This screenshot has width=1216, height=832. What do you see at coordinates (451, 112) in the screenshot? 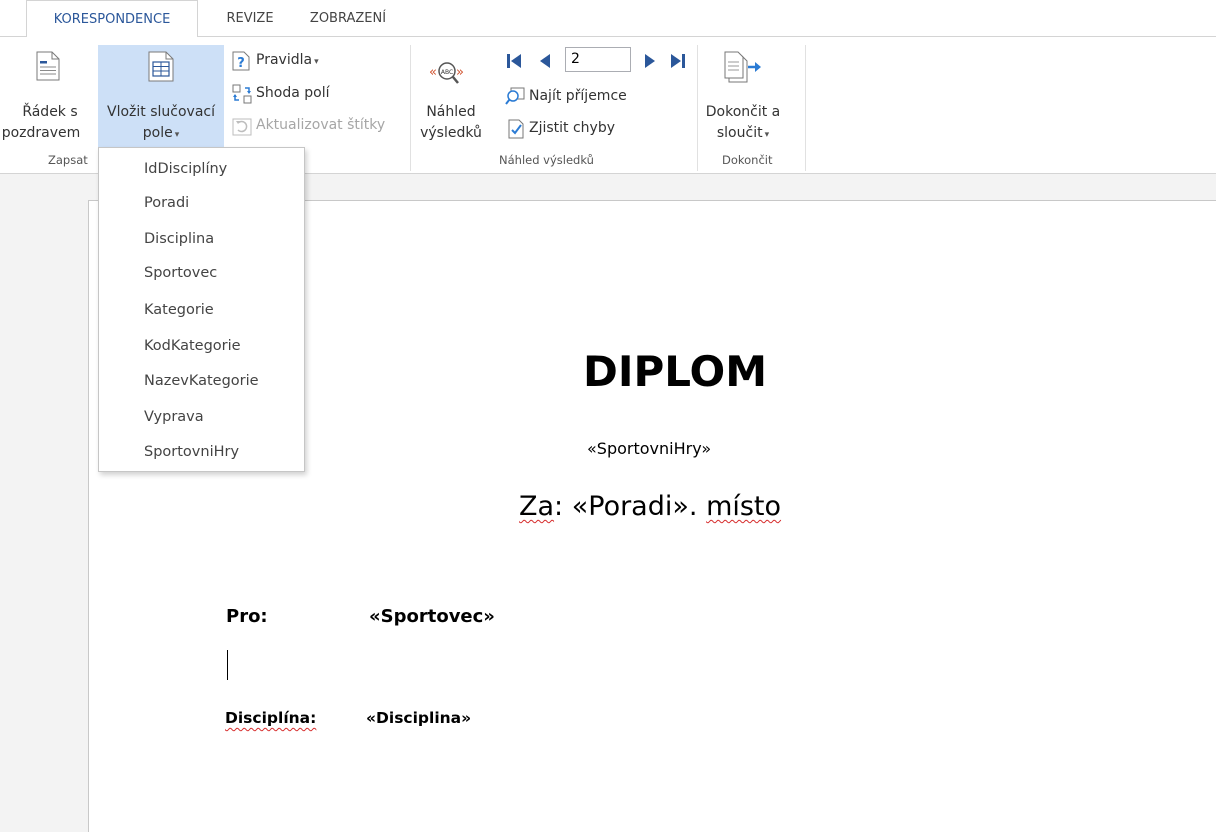
I see `nahled-label-line1: Náhled` at bounding box center [451, 112].